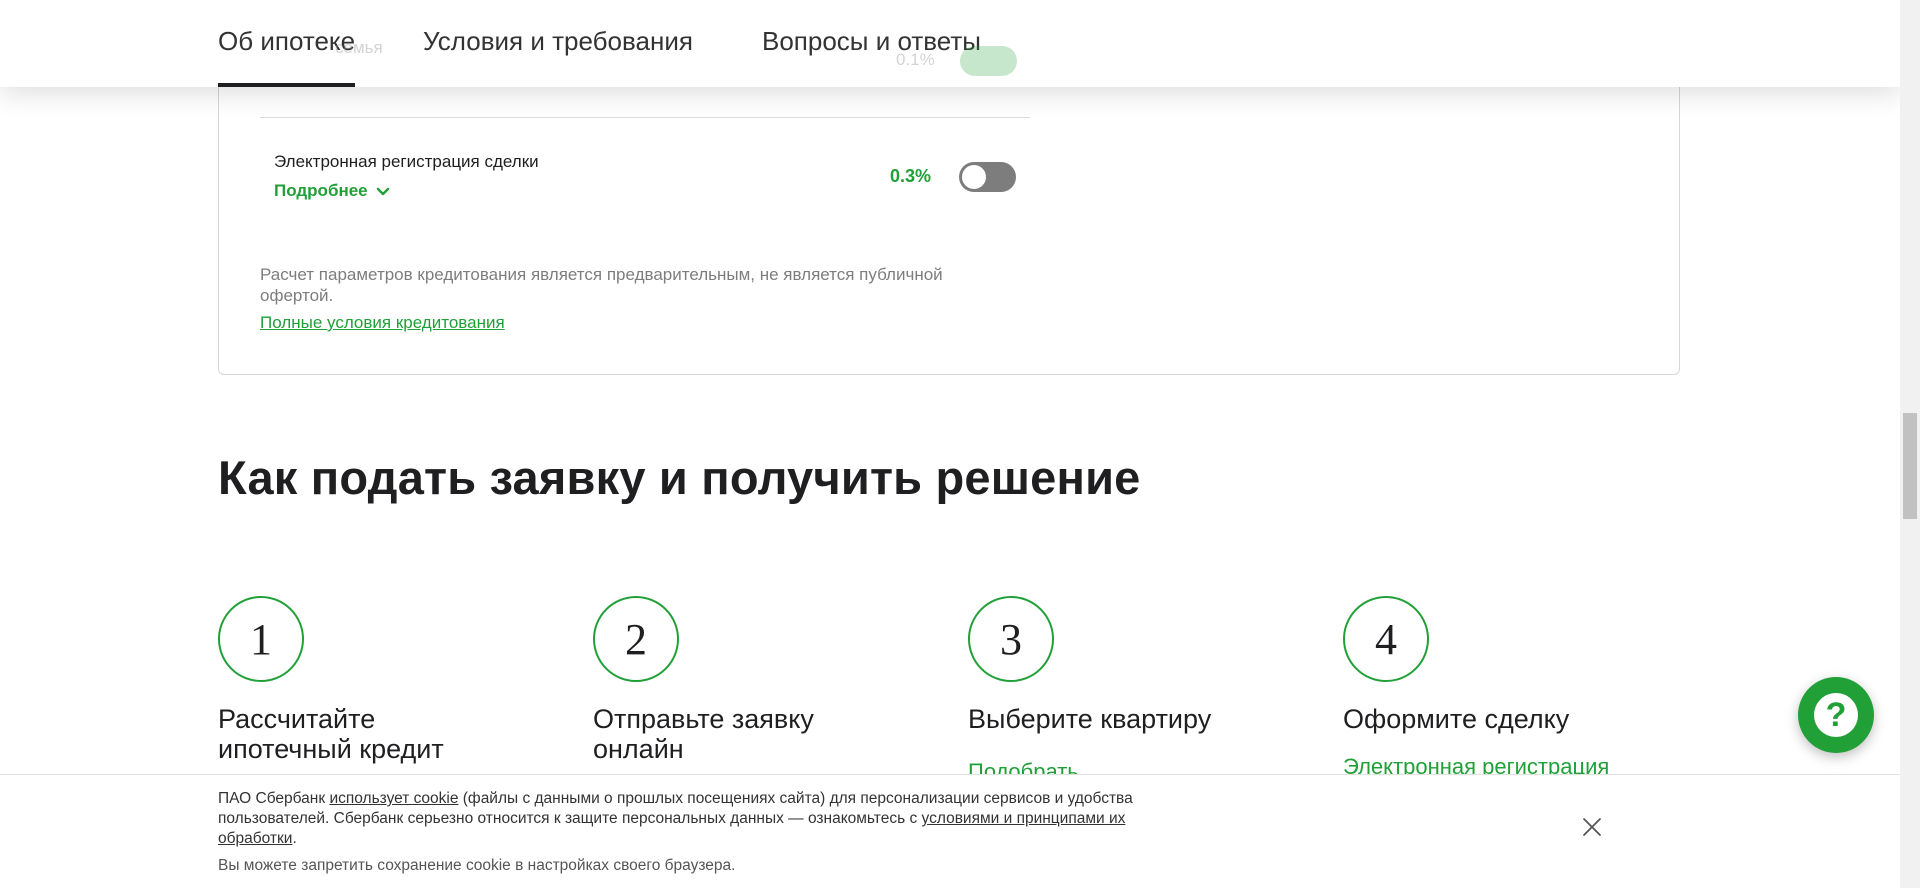  I want to click on step-number-1: 1, so click(261, 639).